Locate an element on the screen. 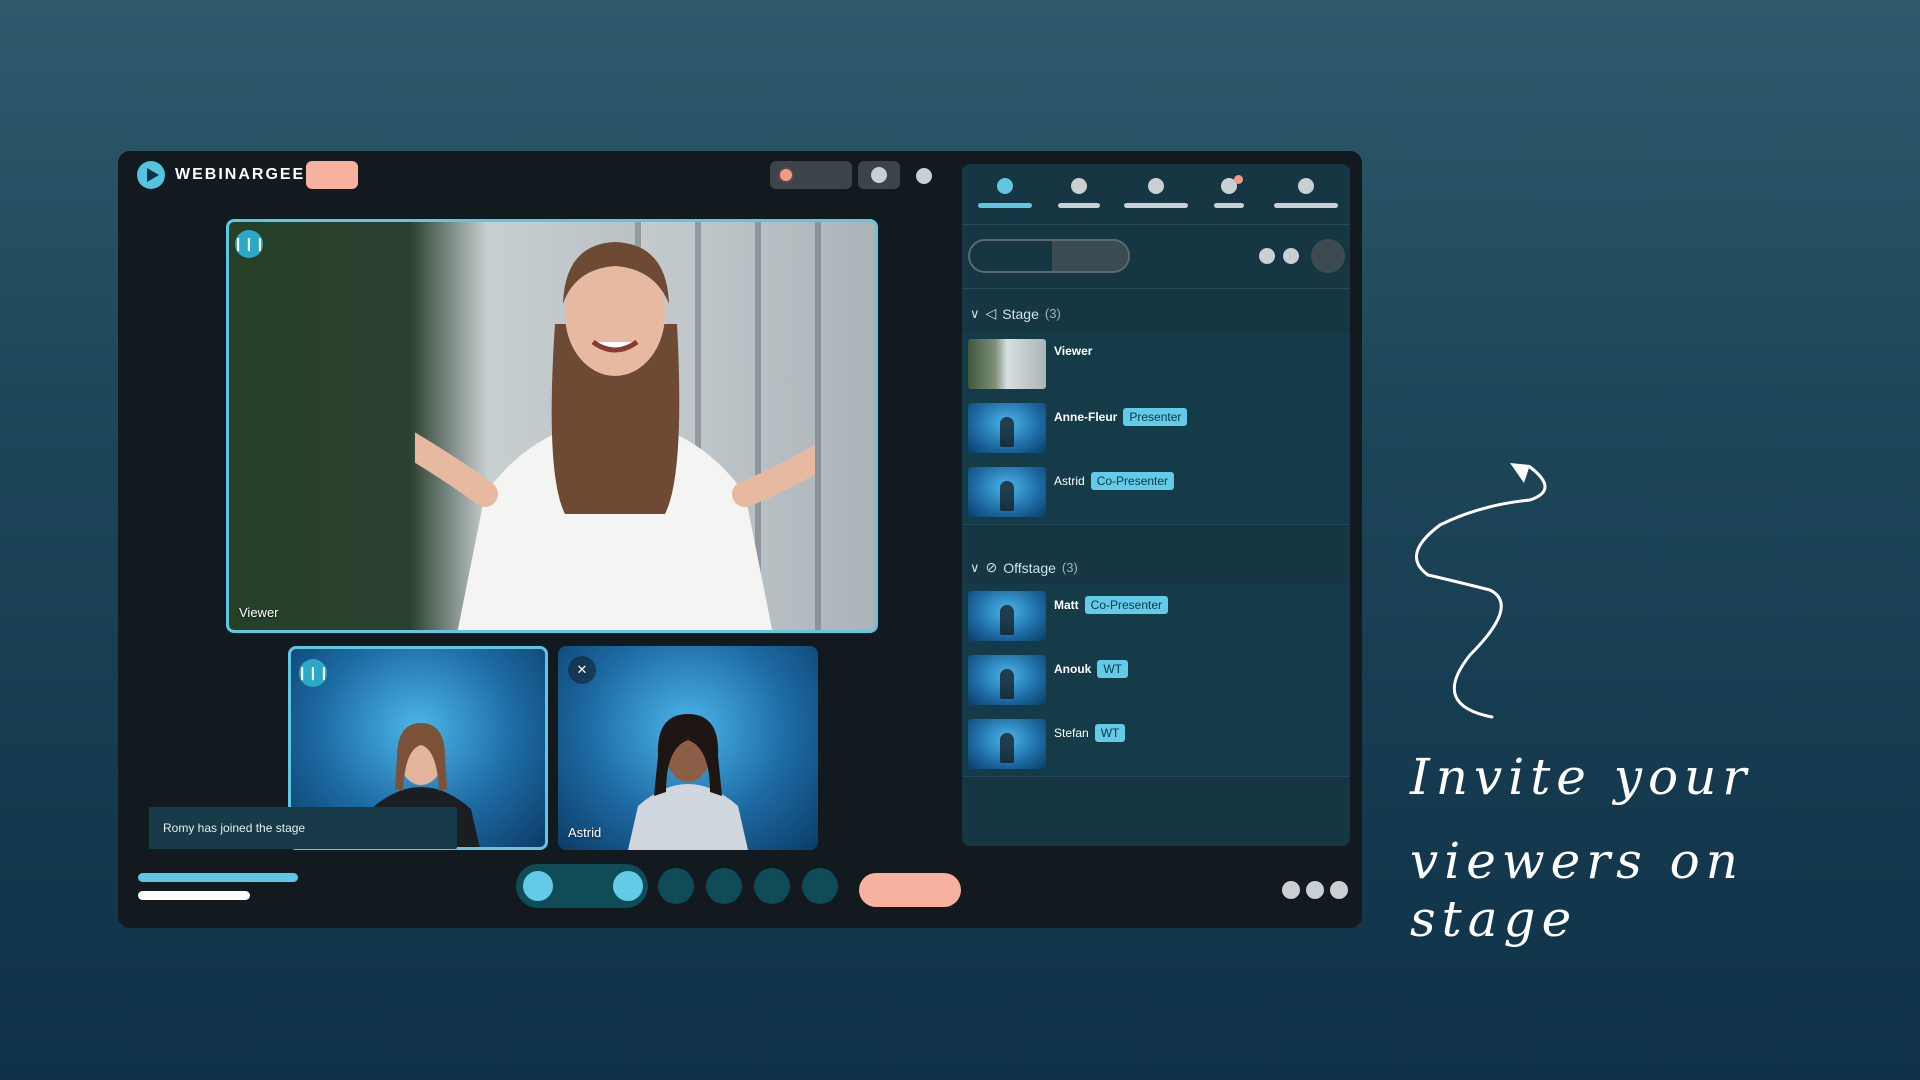 This screenshot has width=1920, height=1080. participant-name-wrap: Stefan WT is located at coordinates (1090, 733).